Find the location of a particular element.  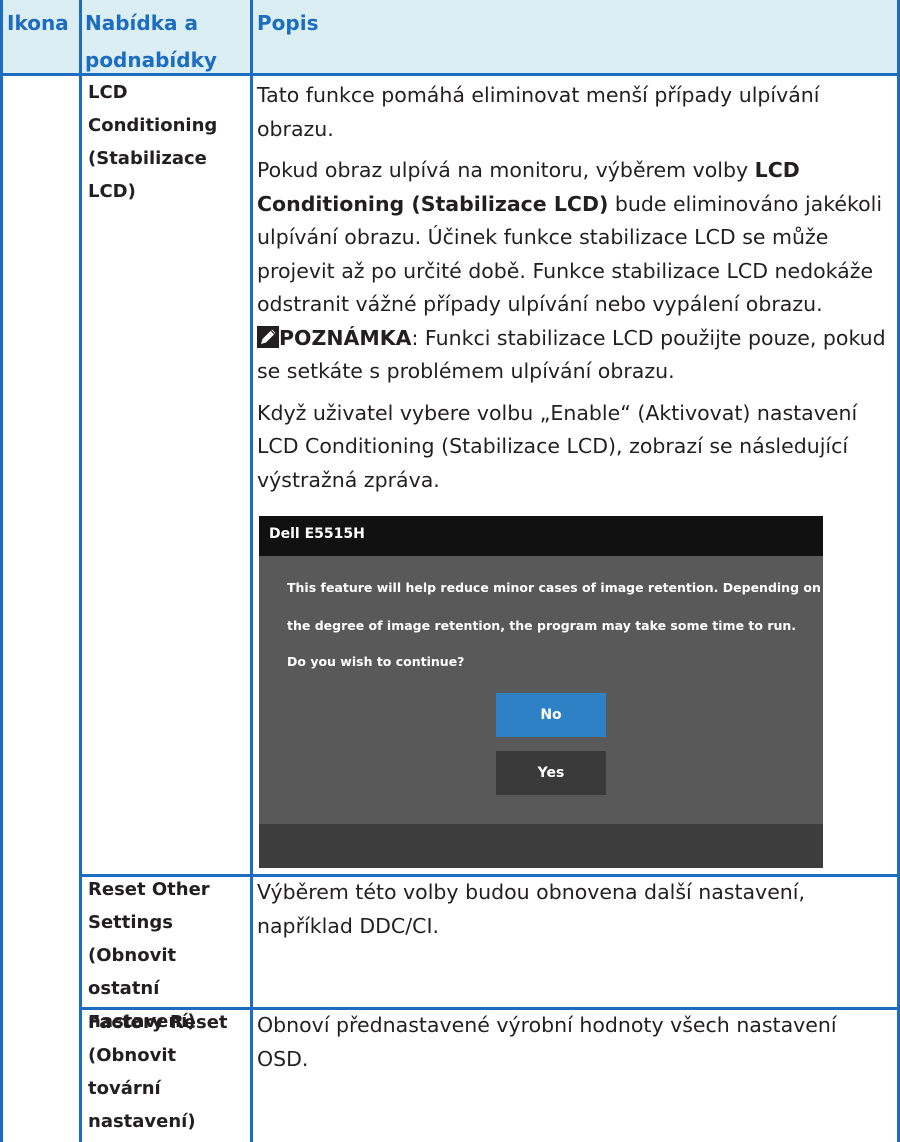

table-divider-menu-desc is located at coordinates (251, 571).